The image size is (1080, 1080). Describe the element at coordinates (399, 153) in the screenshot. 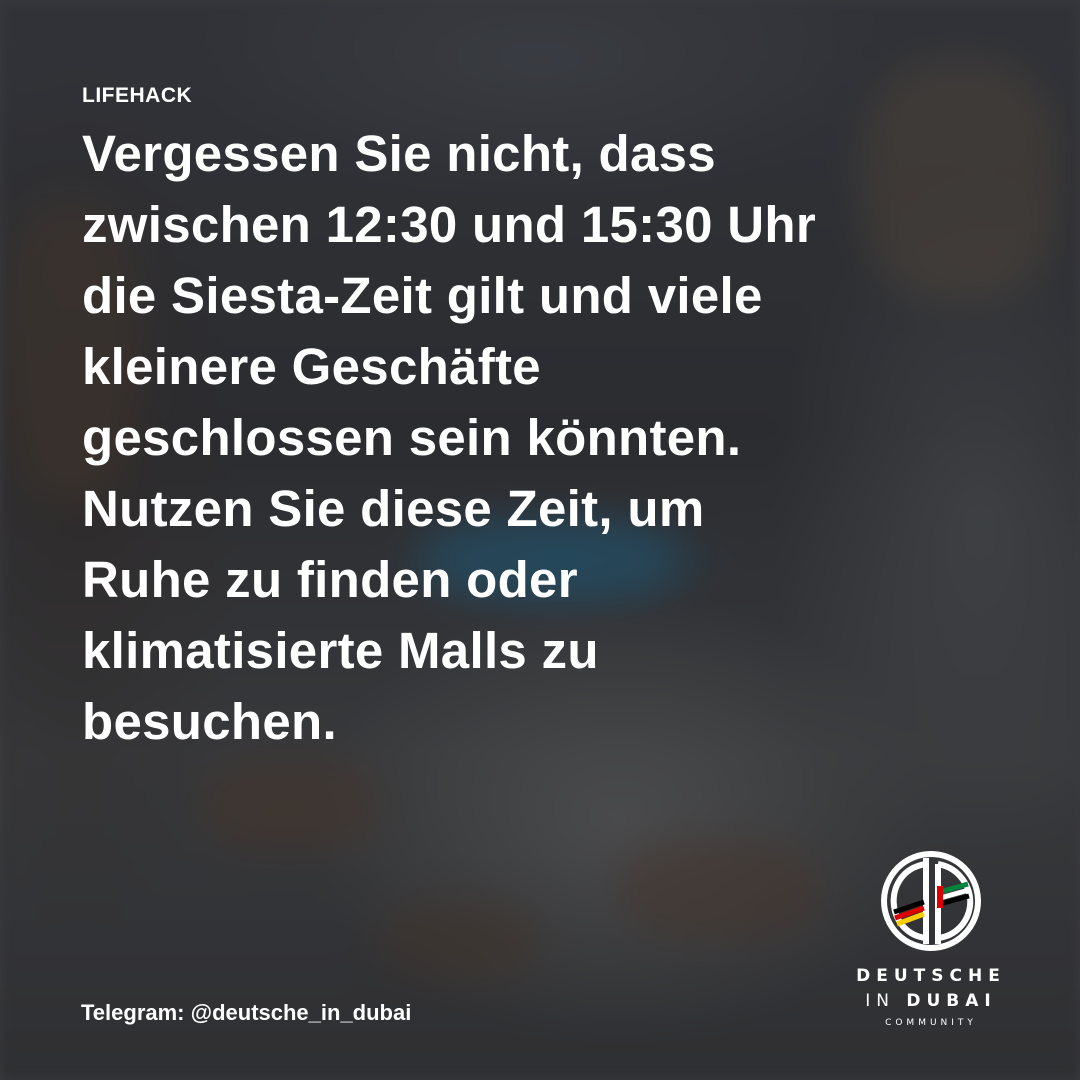

I see `headline-line: Vergessen Sie nicht, dass` at that location.